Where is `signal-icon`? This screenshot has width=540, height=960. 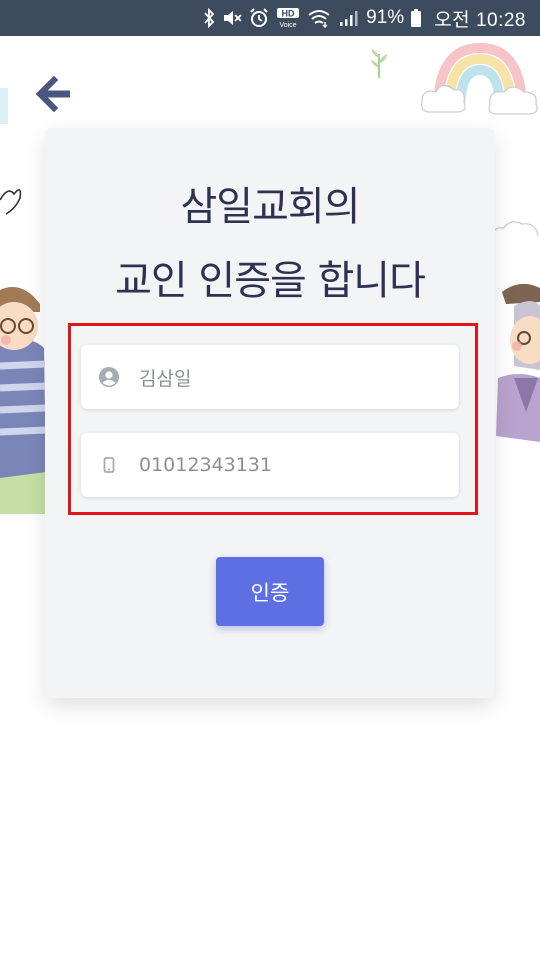
signal-icon is located at coordinates (348, 18).